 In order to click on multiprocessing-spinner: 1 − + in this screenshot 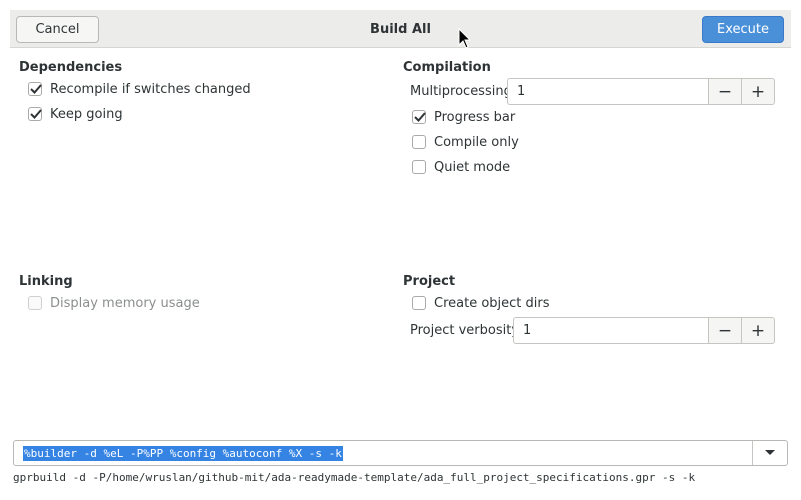, I will do `click(641, 91)`.